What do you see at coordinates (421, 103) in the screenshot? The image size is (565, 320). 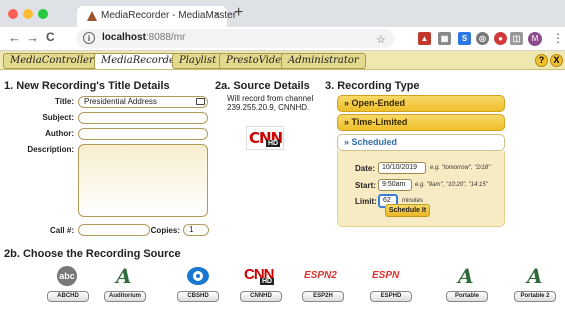 I see `open-ended-option: » Open-Ended` at bounding box center [421, 103].